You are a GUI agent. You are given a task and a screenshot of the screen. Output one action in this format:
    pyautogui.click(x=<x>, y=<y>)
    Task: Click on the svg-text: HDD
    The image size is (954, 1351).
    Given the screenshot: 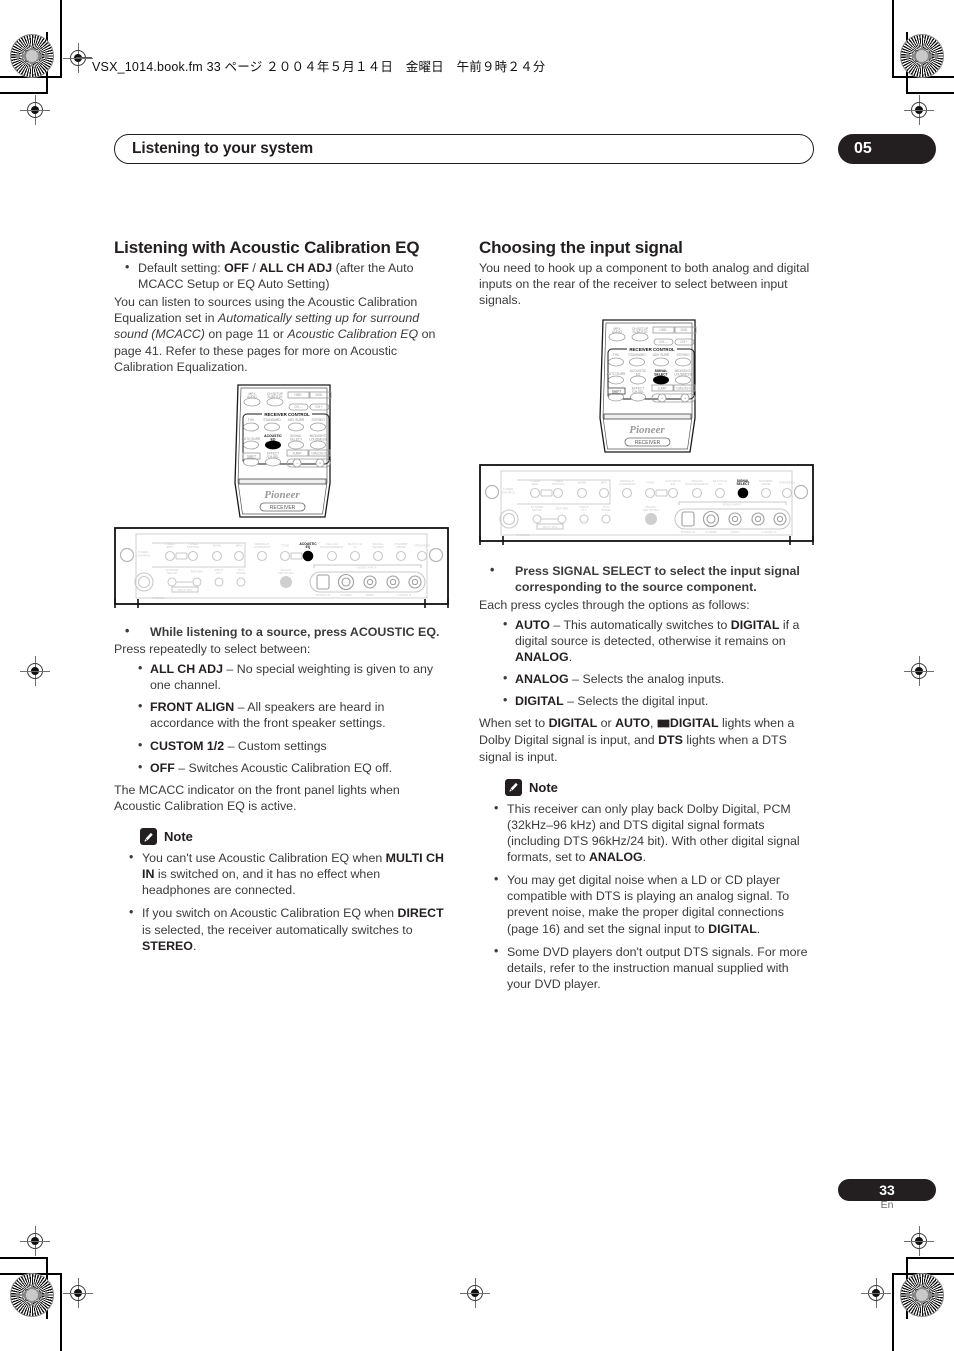 What is the action you would take?
    pyautogui.click(x=298, y=395)
    